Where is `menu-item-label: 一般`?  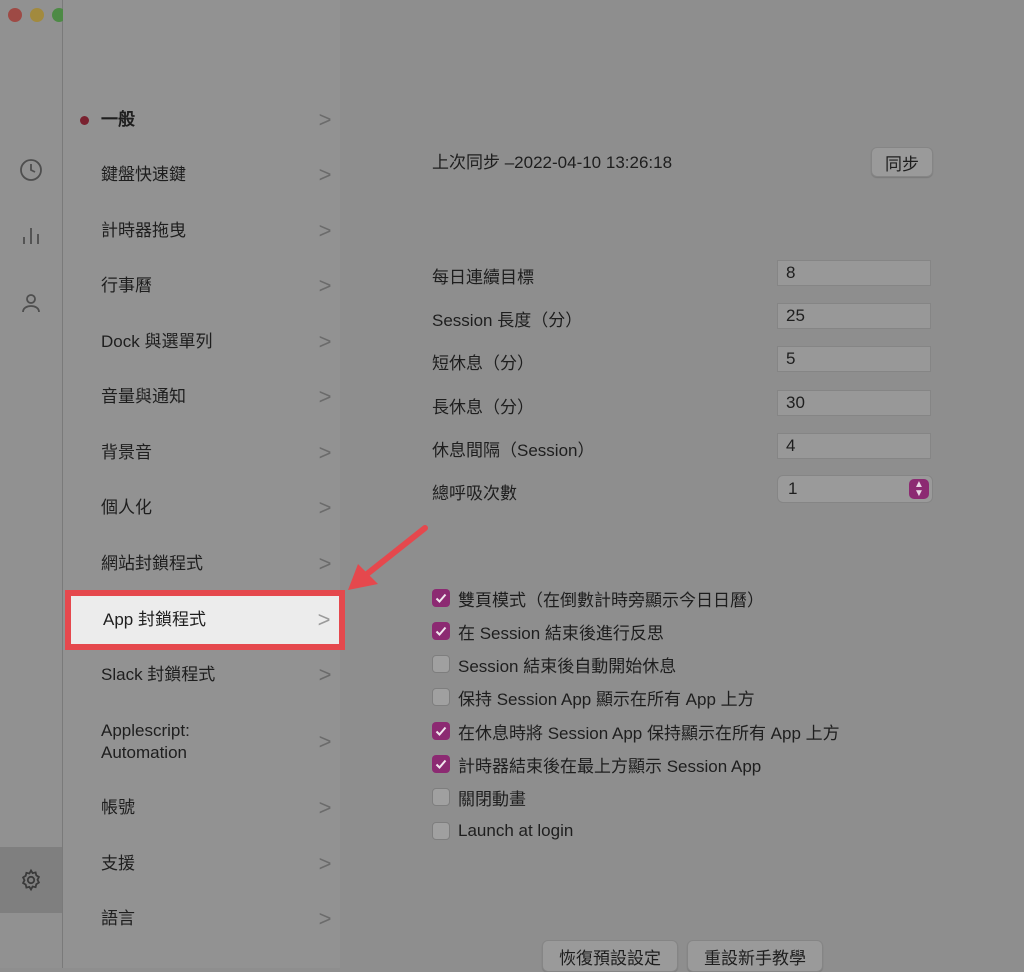 menu-item-label: 一般 is located at coordinates (118, 119).